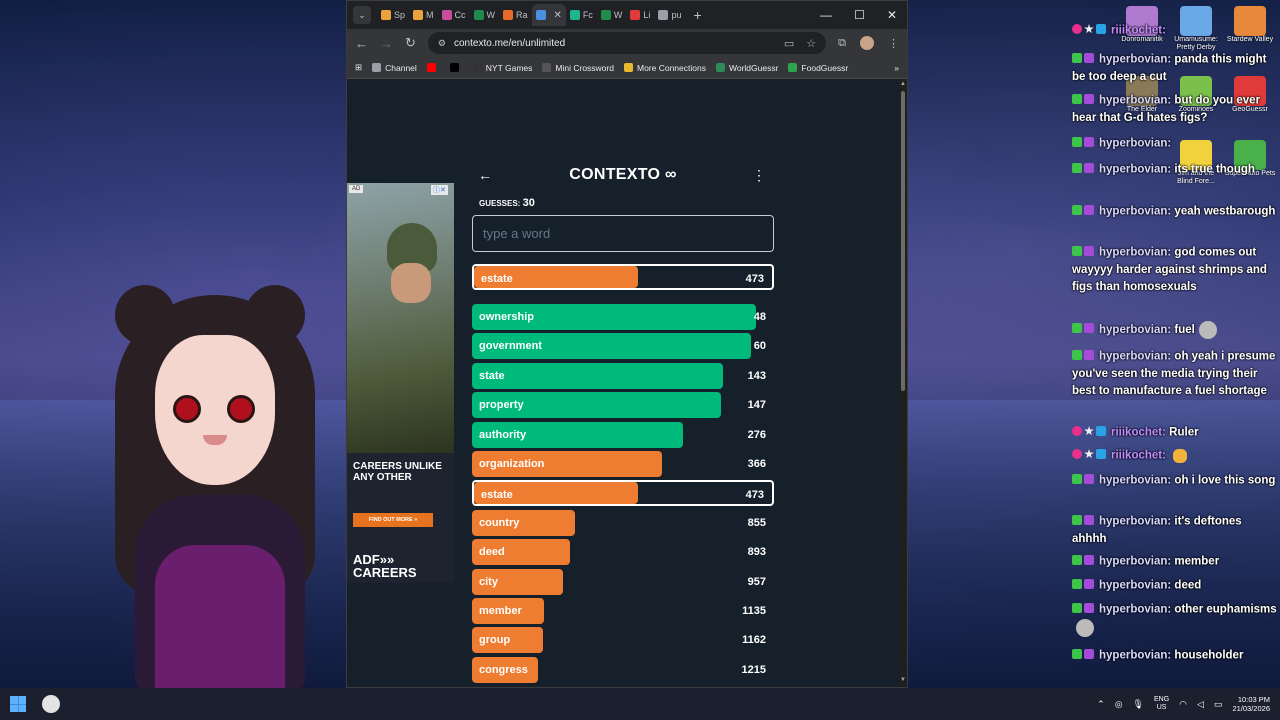 This screenshot has height=720, width=1280. Describe the element at coordinates (497, 495) in the screenshot. I see `guess-word: estate` at that location.